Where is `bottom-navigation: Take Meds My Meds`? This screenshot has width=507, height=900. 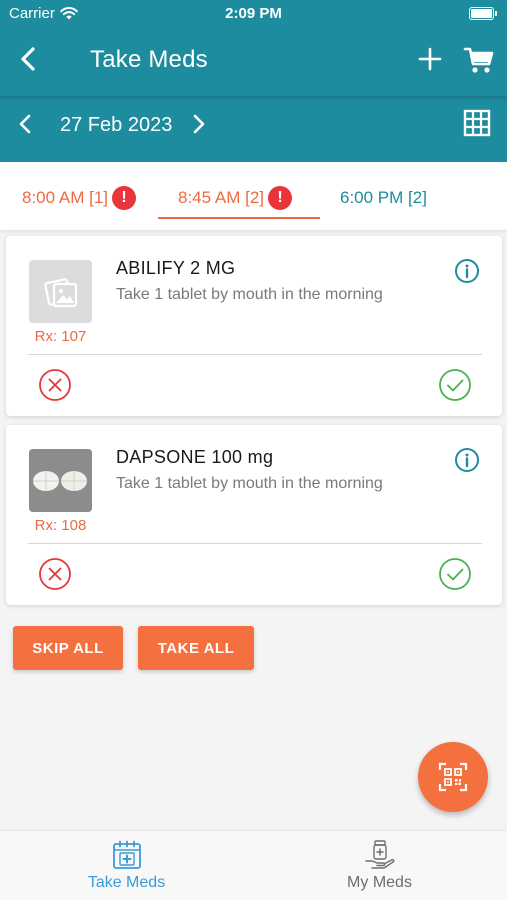
bottom-navigation: Take Meds My Meds is located at coordinates (253, 865).